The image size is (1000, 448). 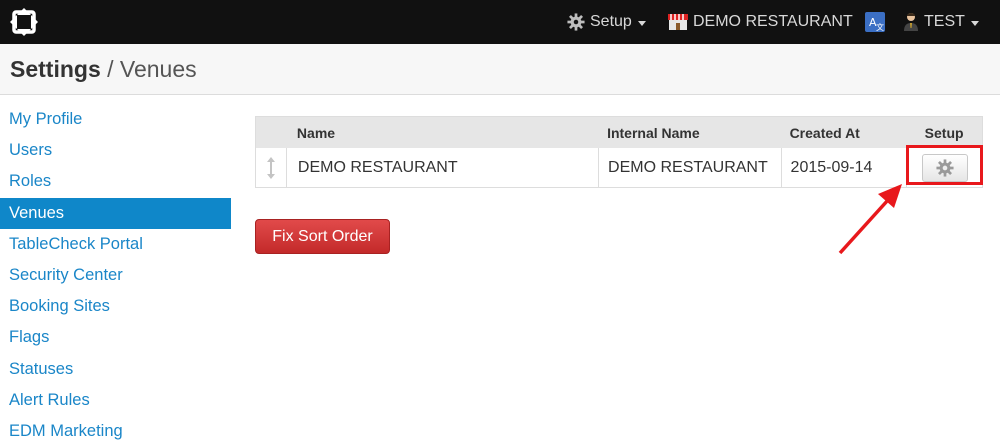 I want to click on sidebar-item-booking-sites: Booking Sites, so click(x=115, y=306).